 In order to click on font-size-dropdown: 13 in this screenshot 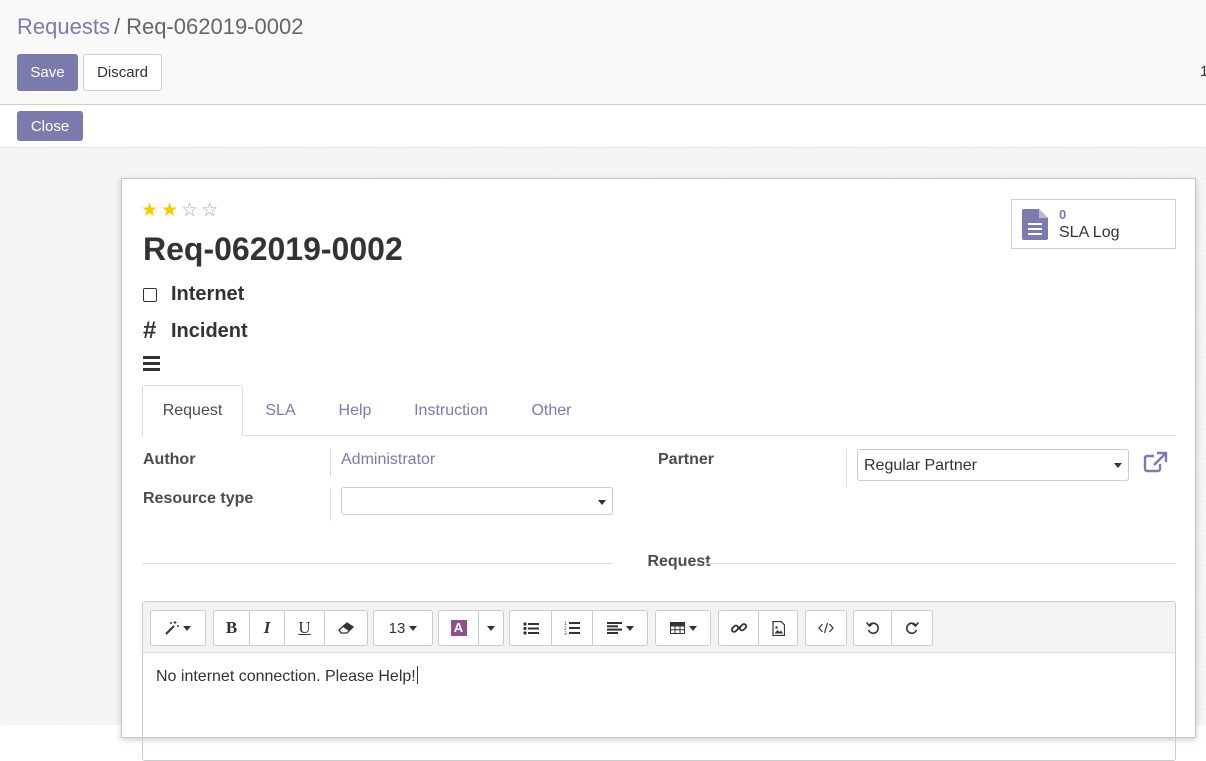, I will do `click(403, 628)`.